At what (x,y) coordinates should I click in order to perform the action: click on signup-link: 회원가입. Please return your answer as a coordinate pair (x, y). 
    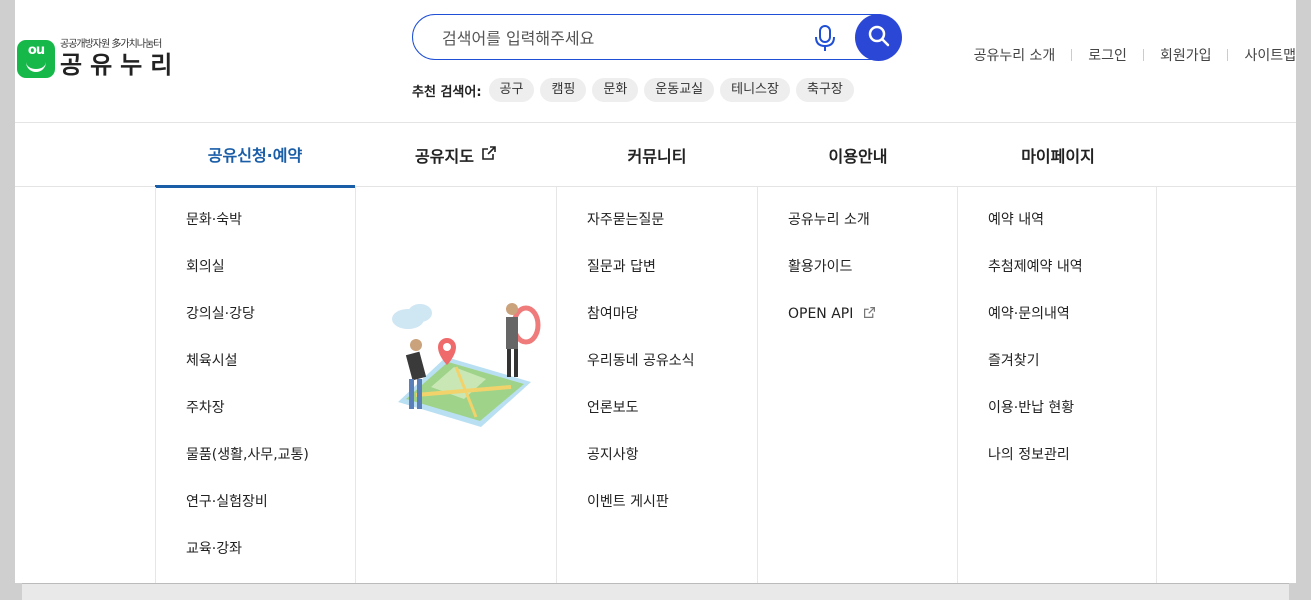
    Looking at the image, I should click on (1186, 55).